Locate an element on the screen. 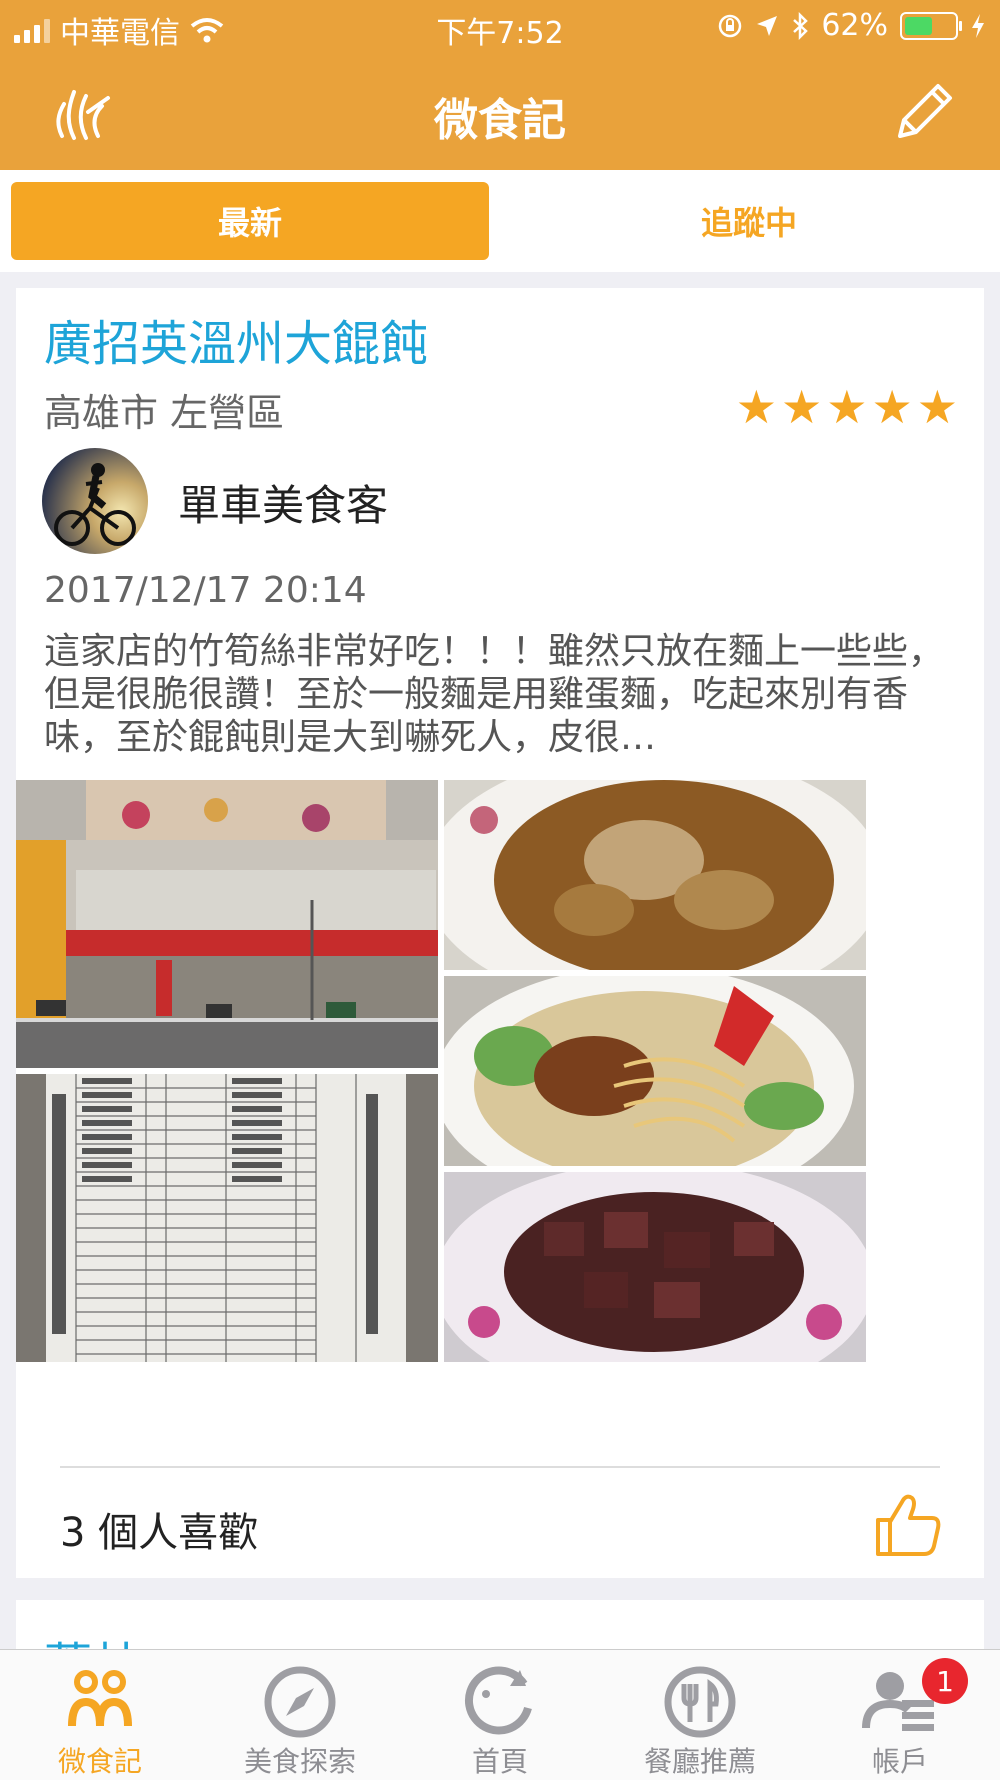  noodle-soup-photo is located at coordinates (655, 1071).